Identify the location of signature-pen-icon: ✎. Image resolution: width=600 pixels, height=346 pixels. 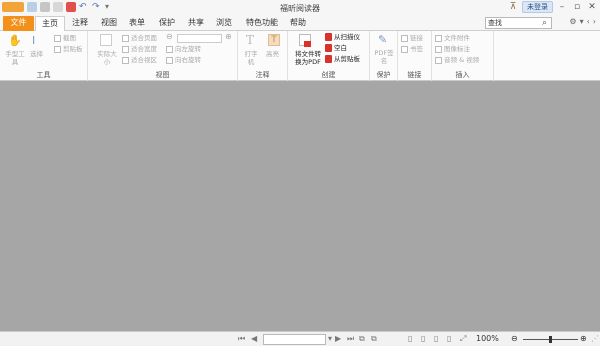
(383, 39).